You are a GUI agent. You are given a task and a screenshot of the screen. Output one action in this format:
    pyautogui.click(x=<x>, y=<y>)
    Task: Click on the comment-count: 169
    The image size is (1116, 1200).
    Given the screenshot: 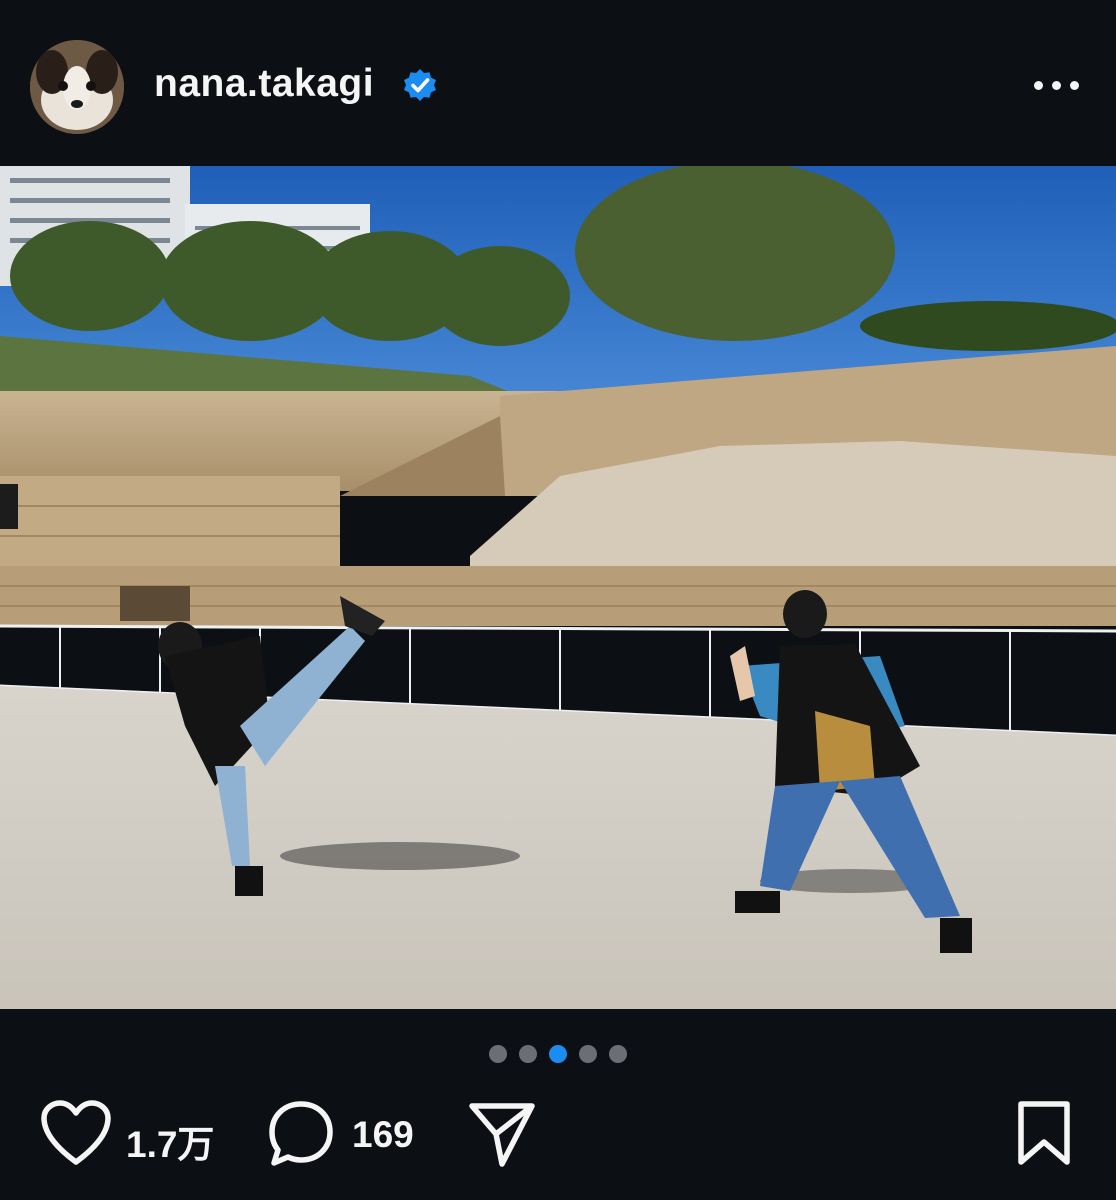 What is the action you would take?
    pyautogui.click(x=383, y=1135)
    